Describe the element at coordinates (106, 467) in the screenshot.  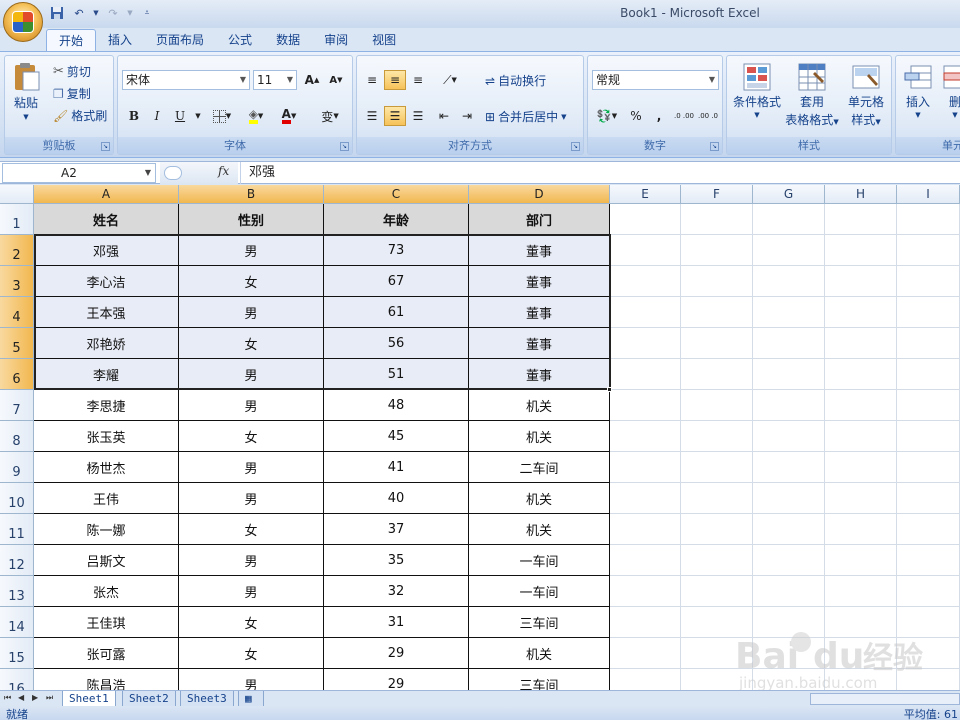
I see `table-cell: 杨世杰` at that location.